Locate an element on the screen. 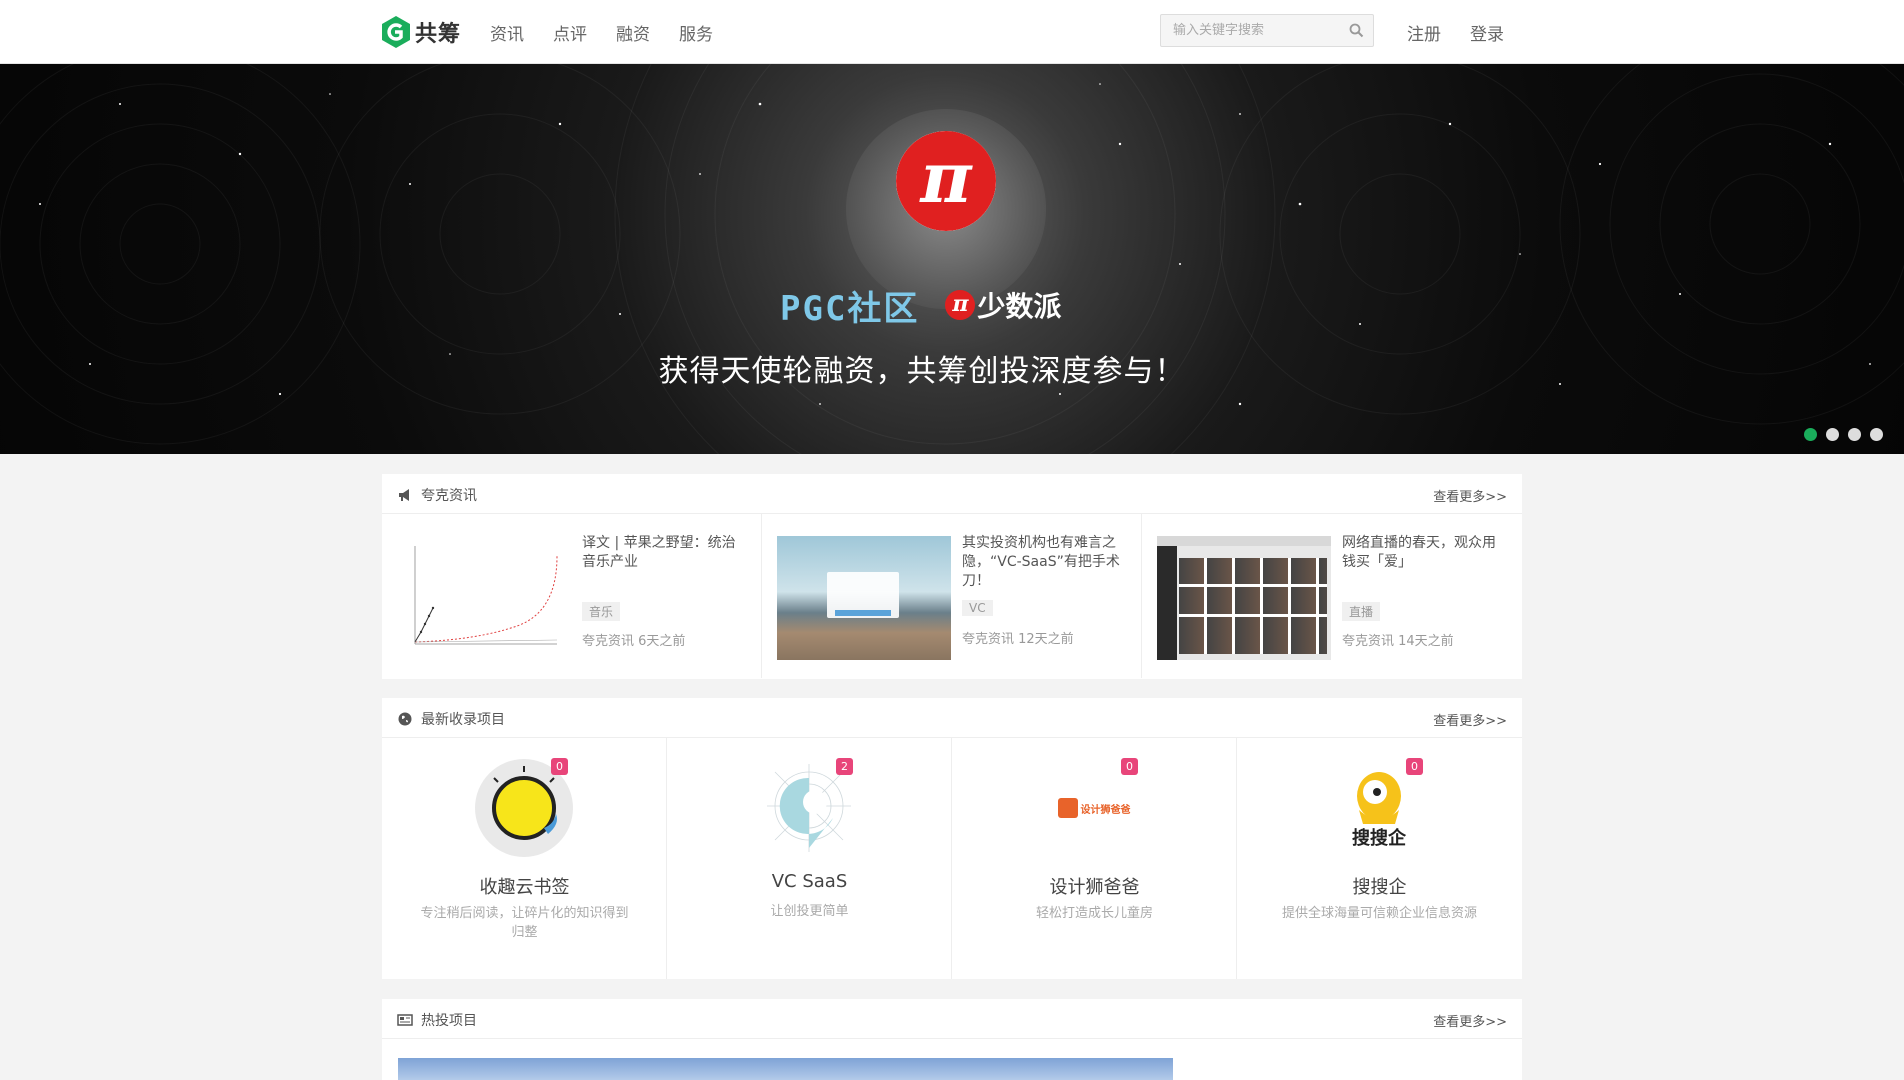 The height and width of the screenshot is (1080, 1904). news-panel-header: 夸克资讯 查看更多>> is located at coordinates (952, 494).